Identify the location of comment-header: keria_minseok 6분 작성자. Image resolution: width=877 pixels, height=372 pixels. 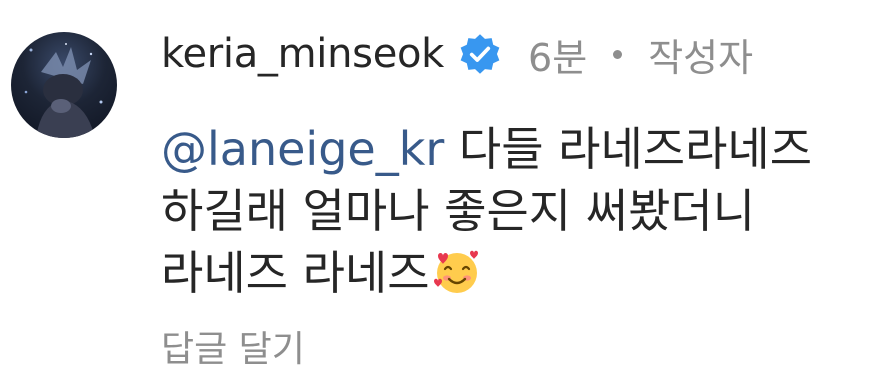
(457, 54).